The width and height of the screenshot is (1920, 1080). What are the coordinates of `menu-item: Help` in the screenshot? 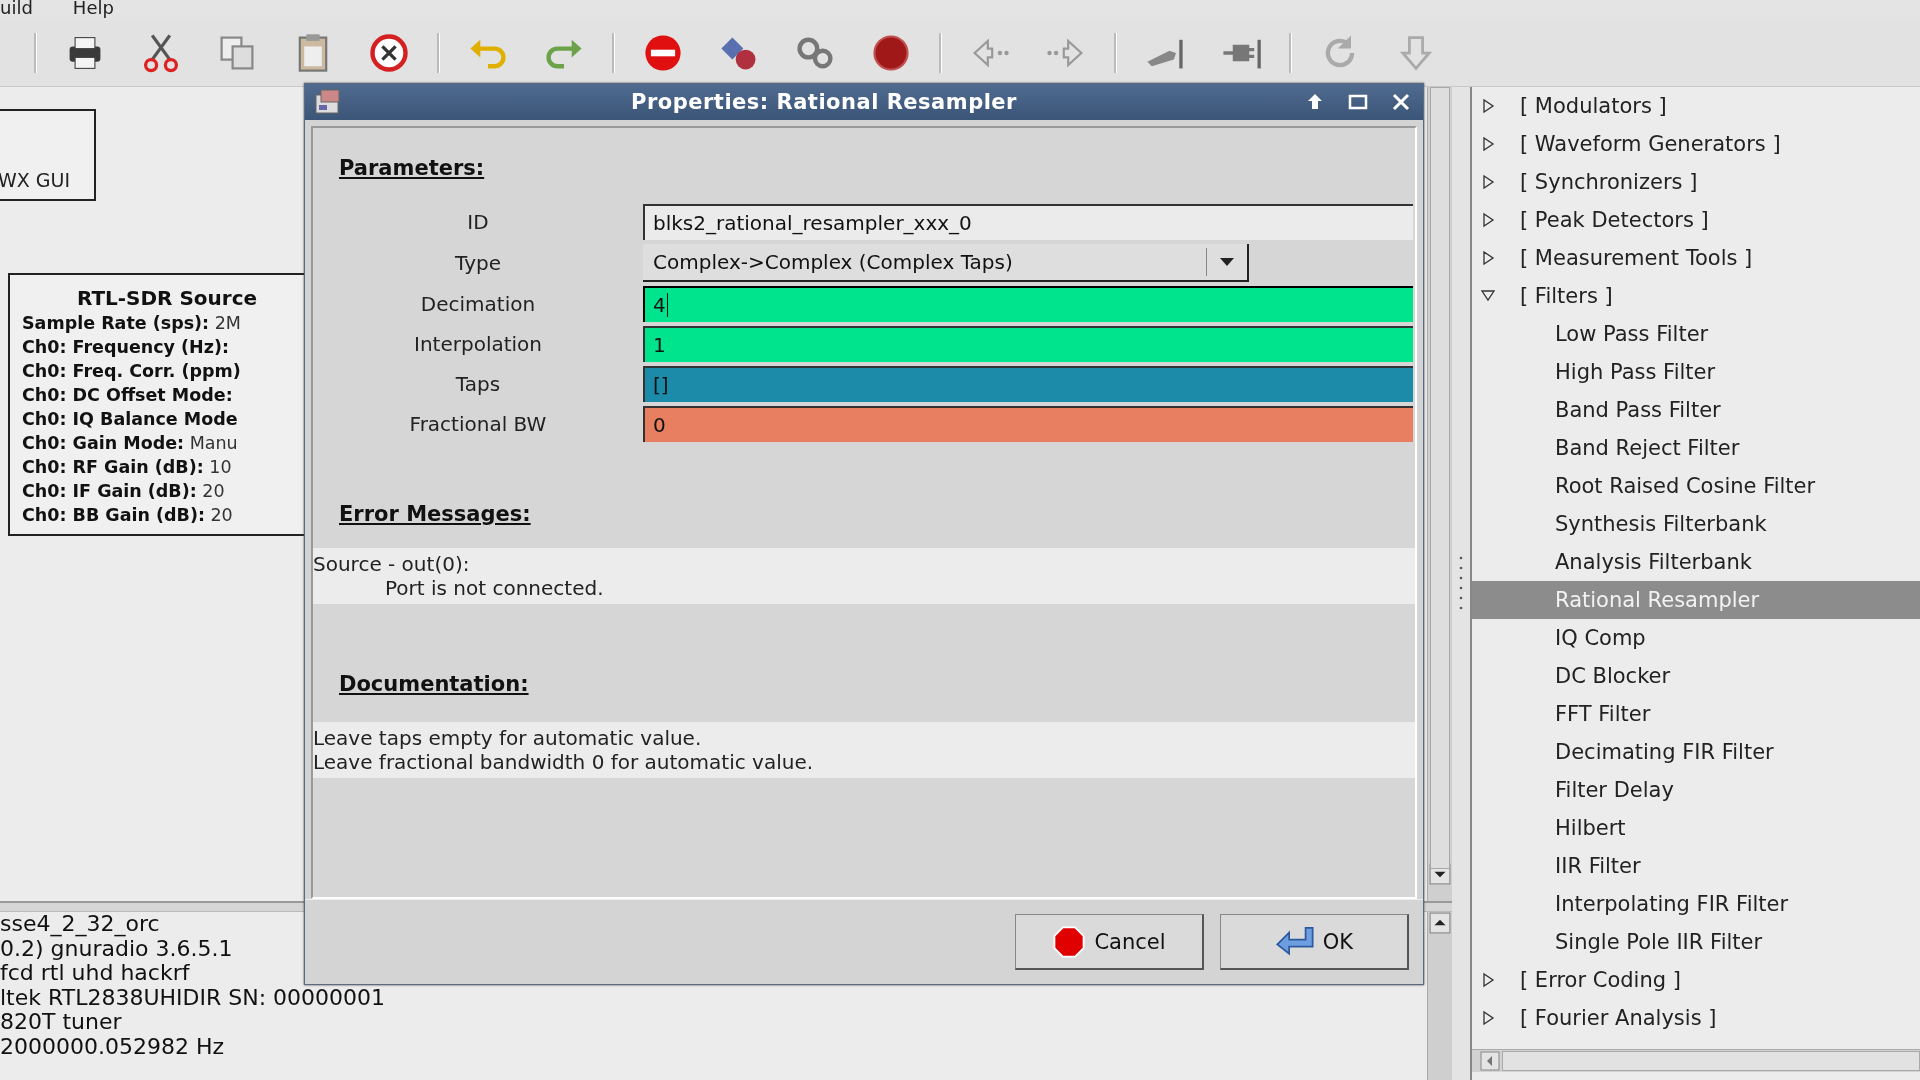 It's located at (93, 10).